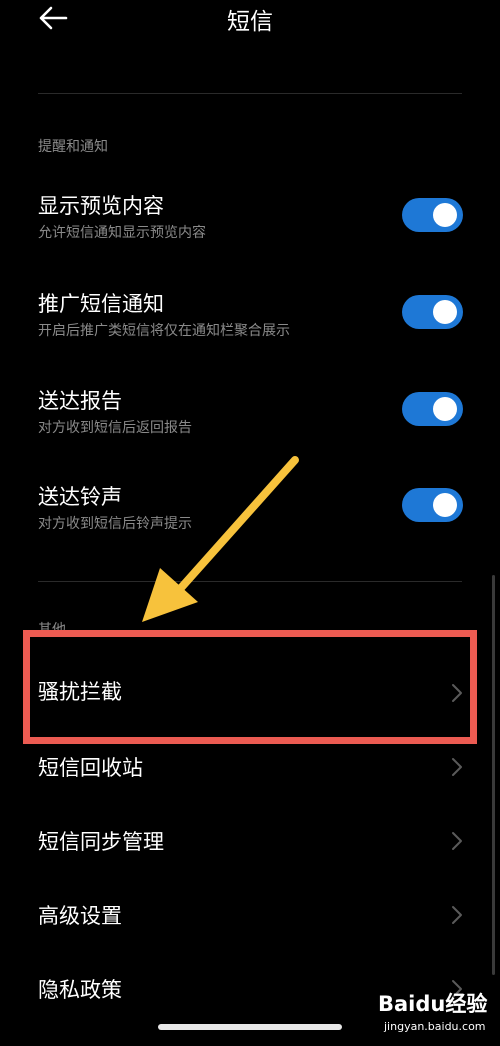 This screenshot has height=1046, width=500. What do you see at coordinates (90, 768) in the screenshot?
I see `menu-title: 短信回收站` at bounding box center [90, 768].